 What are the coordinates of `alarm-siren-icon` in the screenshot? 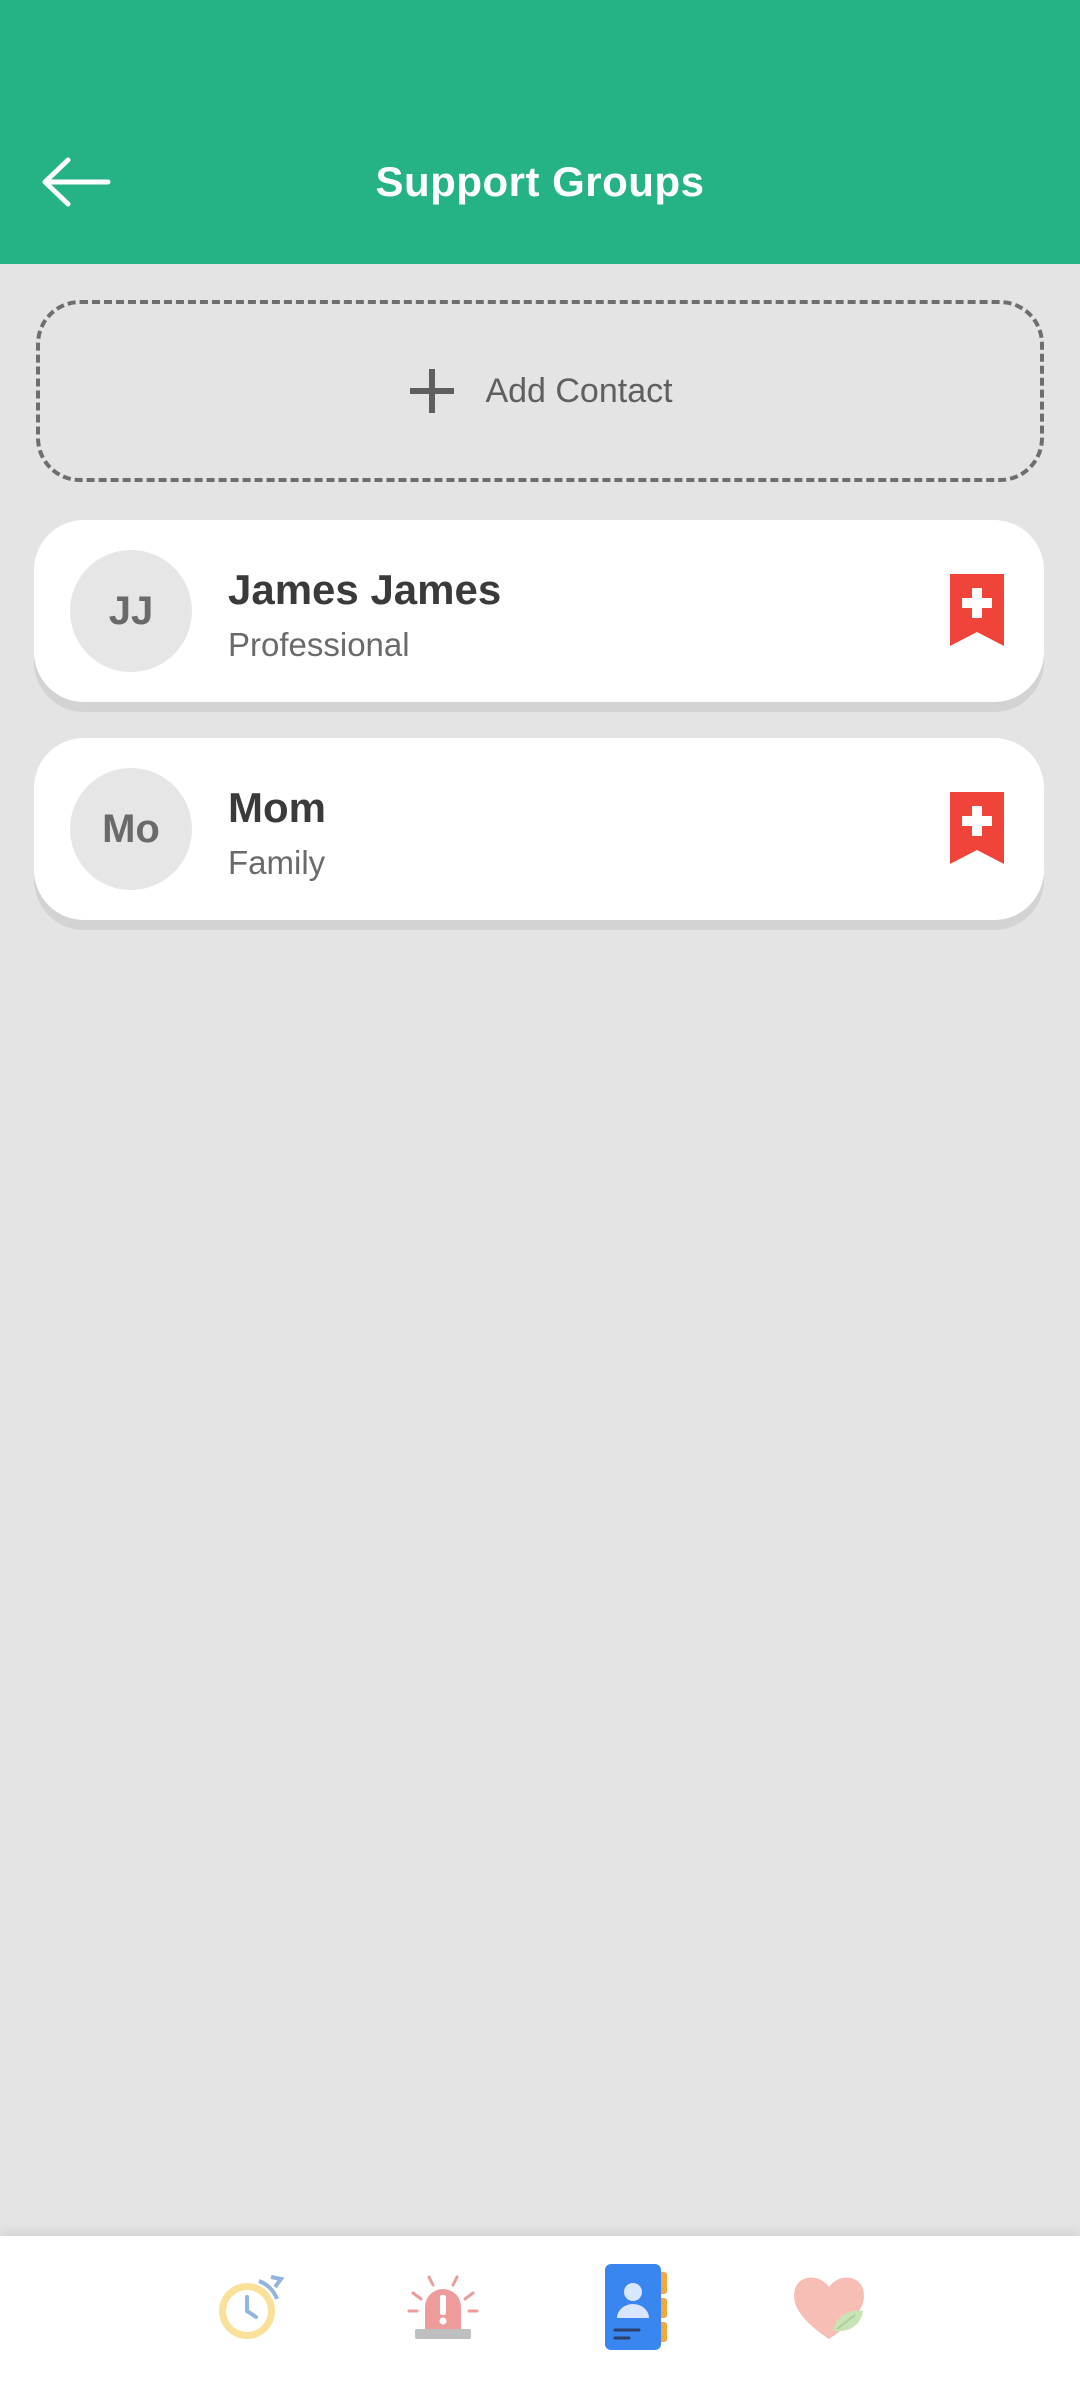 It's located at (443, 2309).